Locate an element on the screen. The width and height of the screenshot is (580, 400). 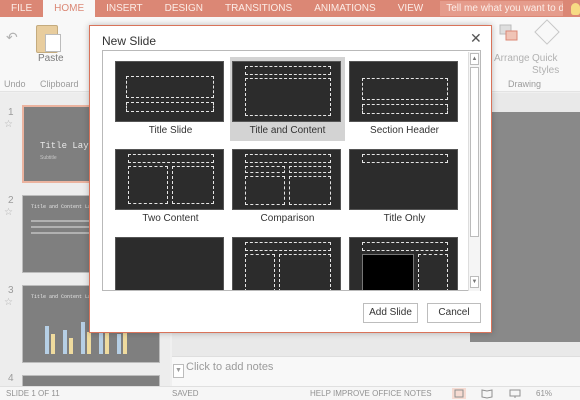
layout-label: Section Header is located at coordinates (404, 130).